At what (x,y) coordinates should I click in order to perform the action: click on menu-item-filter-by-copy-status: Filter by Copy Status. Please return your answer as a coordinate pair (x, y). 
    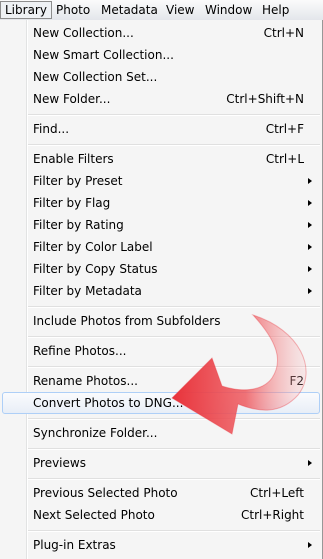
    Looking at the image, I should click on (161, 269).